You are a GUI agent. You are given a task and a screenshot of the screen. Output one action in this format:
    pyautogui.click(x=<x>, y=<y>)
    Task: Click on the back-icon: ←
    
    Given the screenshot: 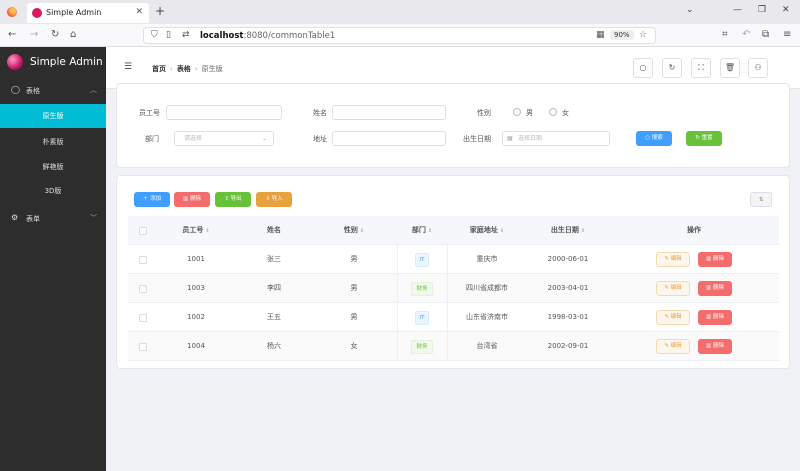 What is the action you would take?
    pyautogui.click(x=12, y=34)
    